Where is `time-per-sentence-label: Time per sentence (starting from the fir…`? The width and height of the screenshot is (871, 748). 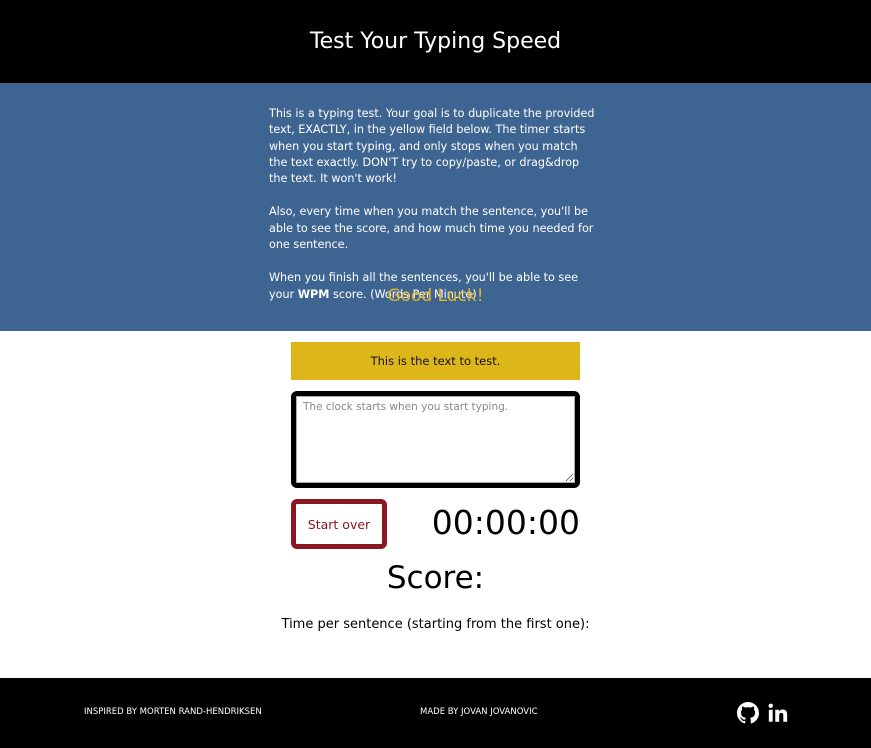 time-per-sentence-label: Time per sentence (starting from the fir… is located at coordinates (435, 624).